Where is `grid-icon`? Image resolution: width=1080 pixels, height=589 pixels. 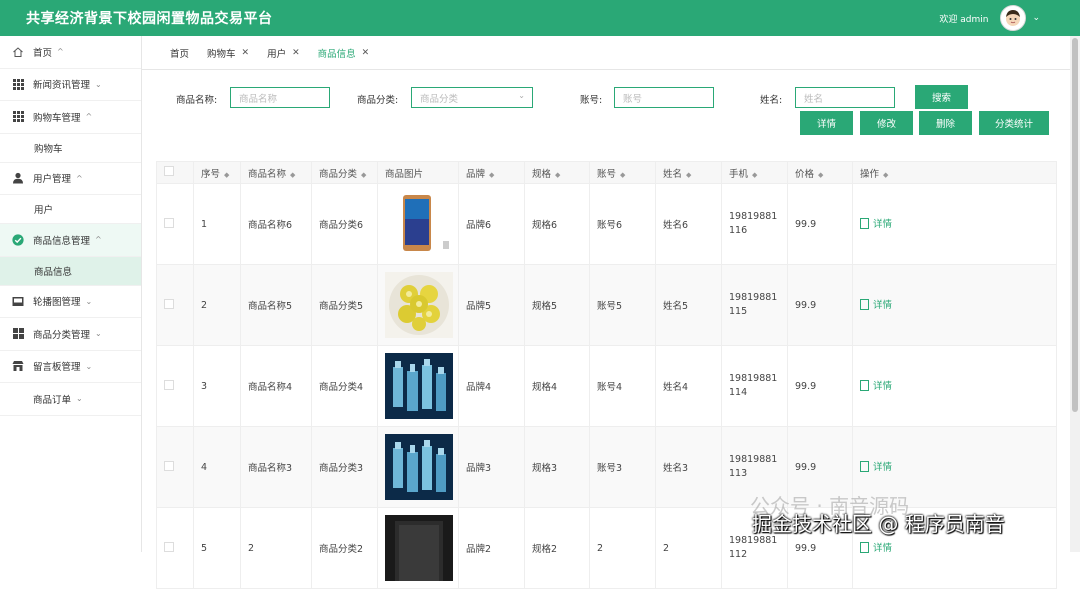
grid-icon is located at coordinates (18, 334).